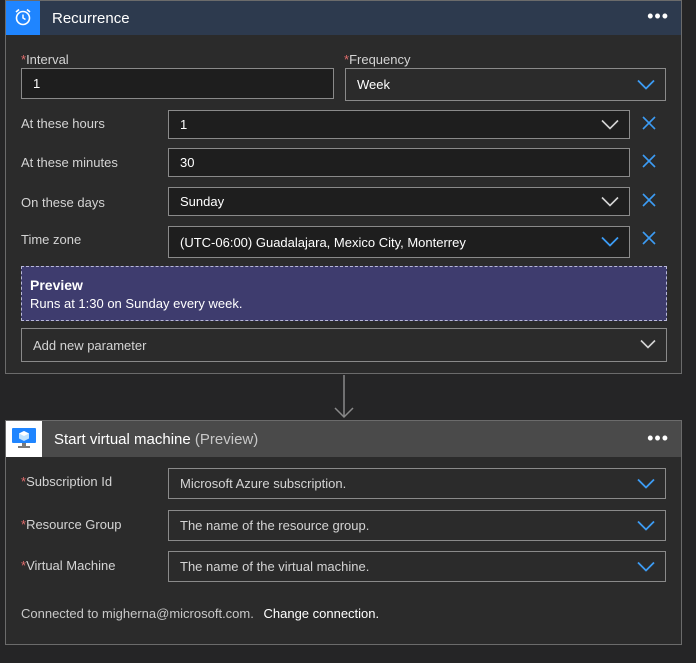  I want to click on preview-text: Runs at 1:30 on Sunday every week., so click(136, 303).